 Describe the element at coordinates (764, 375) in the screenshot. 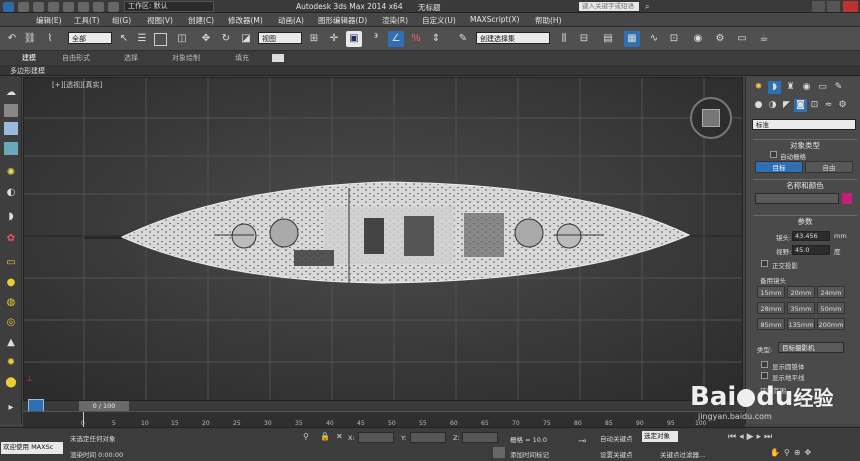

I see `show-horizon-checkbox` at that location.